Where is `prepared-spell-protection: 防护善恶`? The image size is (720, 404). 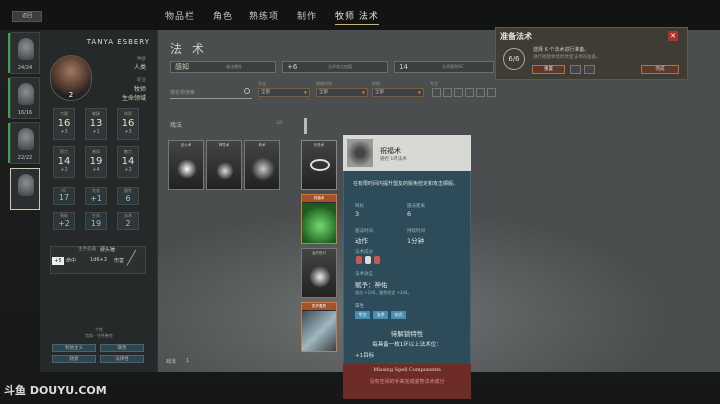
prepared-spell-protection: 防护善恶 is located at coordinates (319, 327).